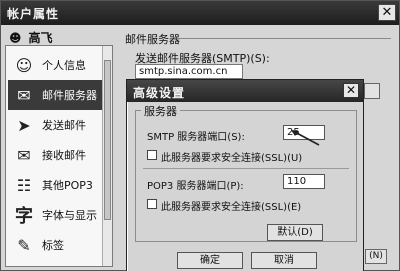 The image size is (400, 271). What do you see at coordinates (24, 185) in the screenshot?
I see `pop3-icon: ☷` at bounding box center [24, 185].